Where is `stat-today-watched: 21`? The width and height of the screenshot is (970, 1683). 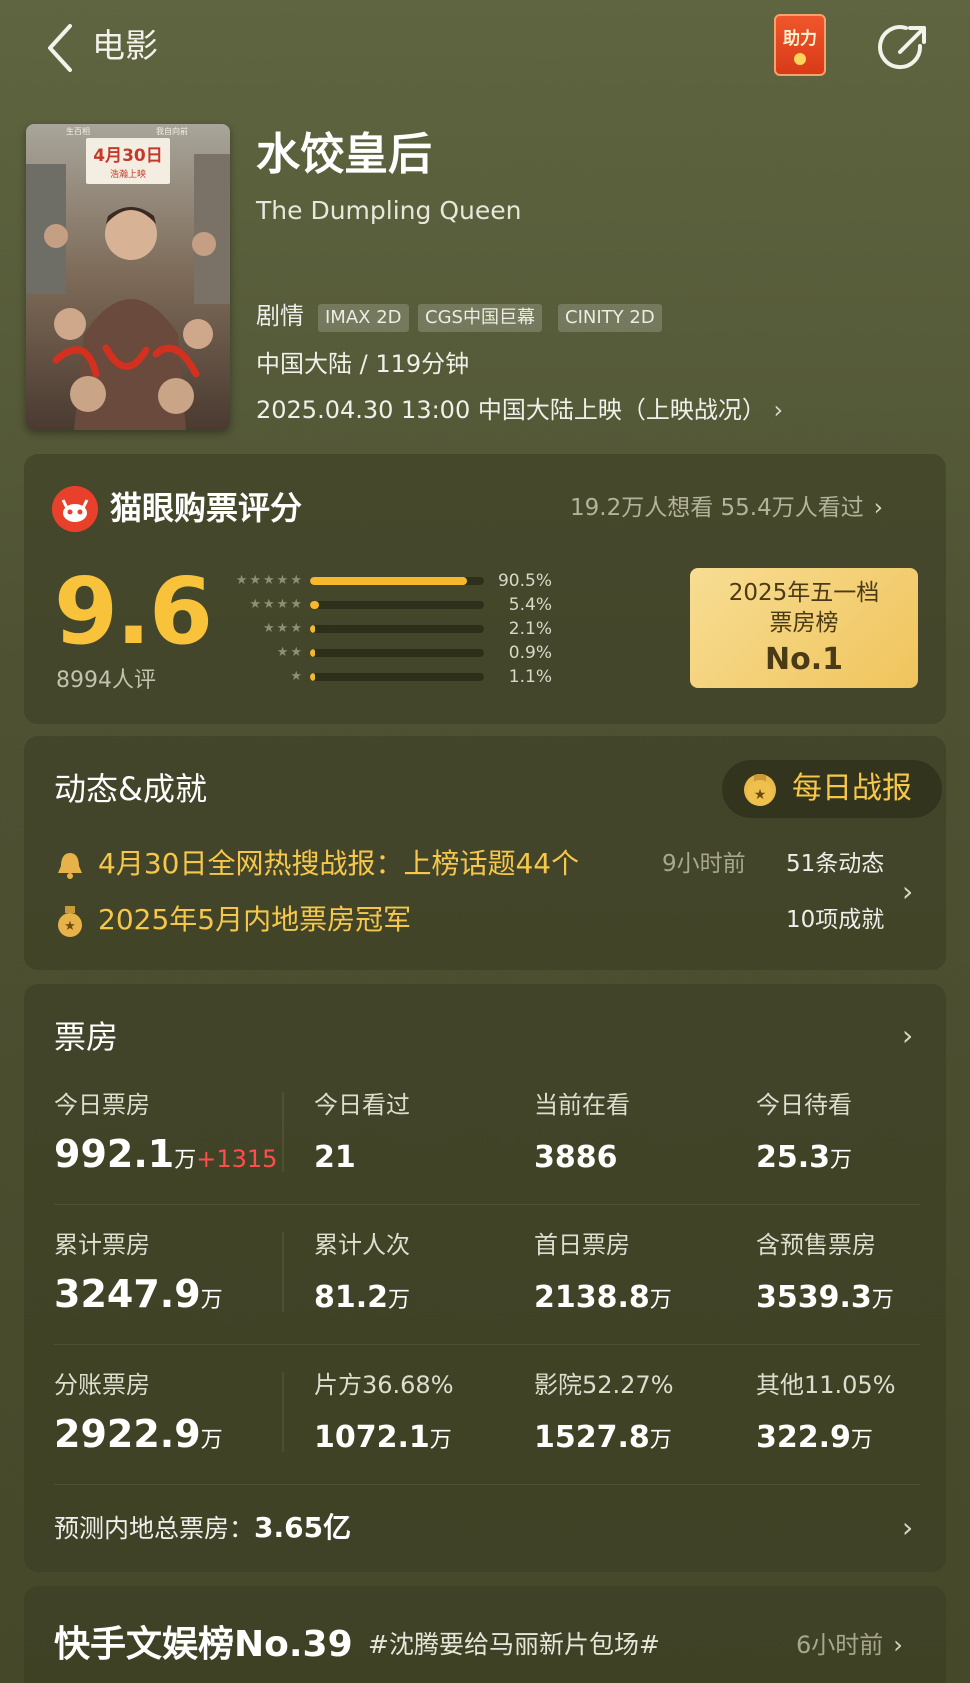 stat-today-watched: 21 is located at coordinates (335, 1157).